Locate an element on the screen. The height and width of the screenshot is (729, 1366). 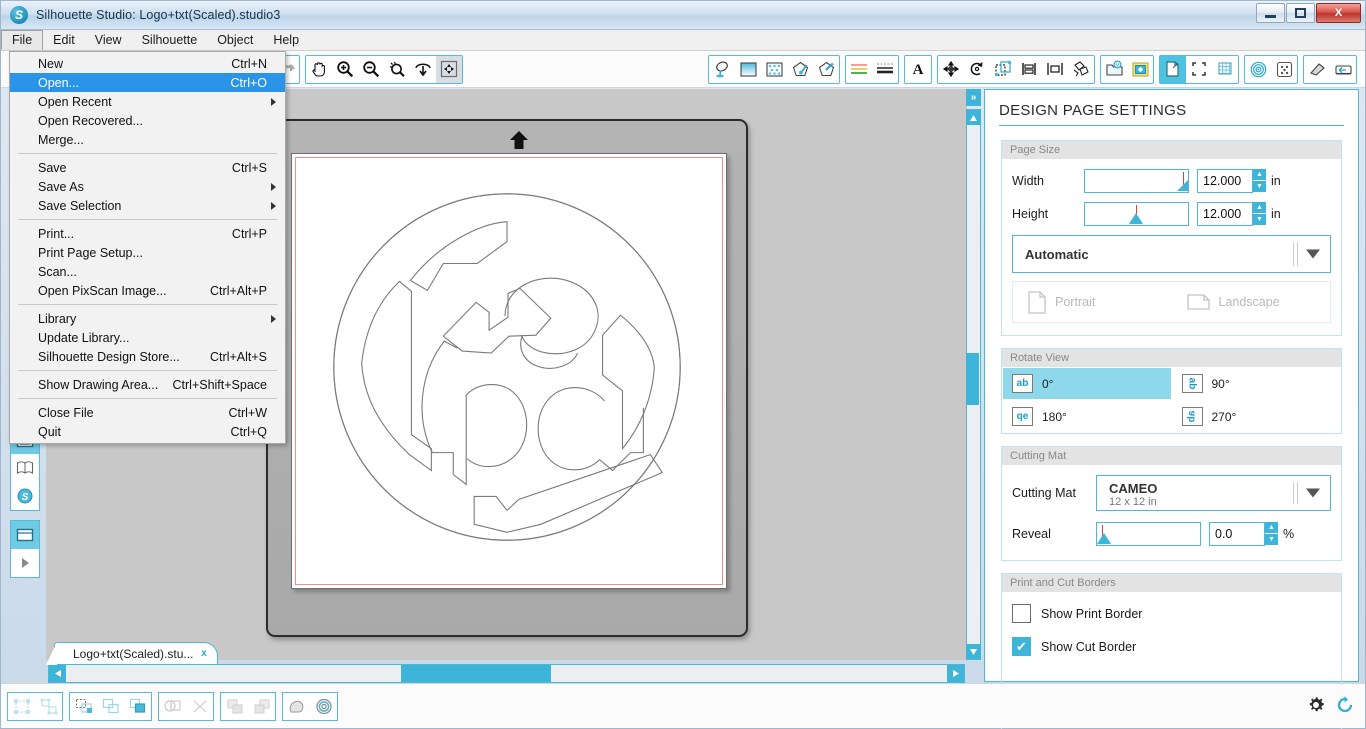
page-height-step-down: ▼ is located at coordinates (1259, 220).